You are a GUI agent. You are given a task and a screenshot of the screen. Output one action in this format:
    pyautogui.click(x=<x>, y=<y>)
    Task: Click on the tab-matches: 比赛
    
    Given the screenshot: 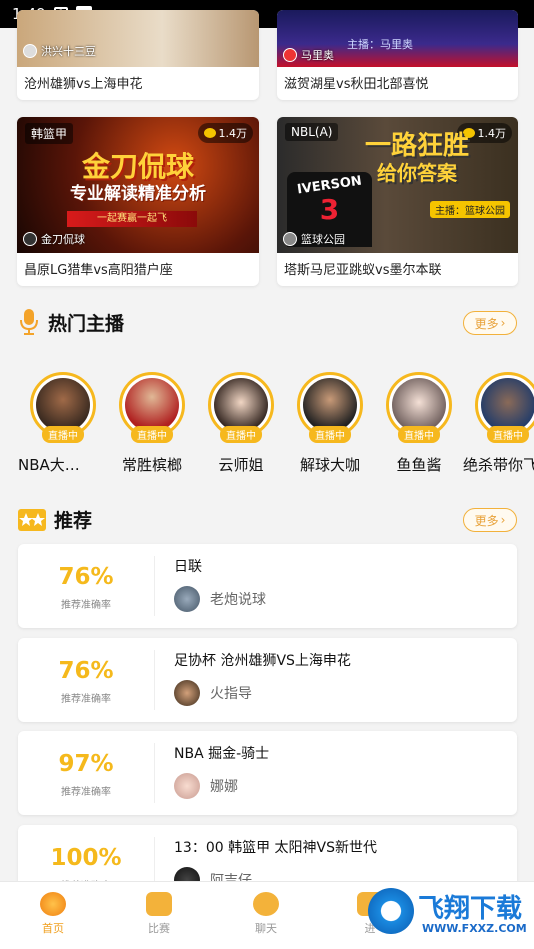 What is the action you would take?
    pyautogui.click(x=159, y=914)
    